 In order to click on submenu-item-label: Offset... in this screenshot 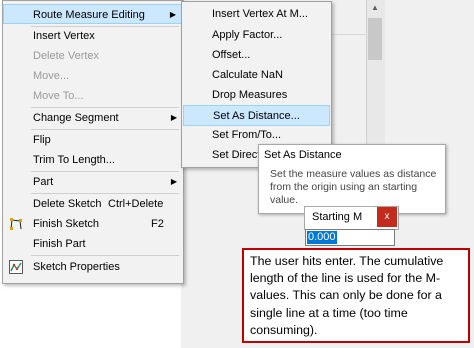, I will do `click(231, 55)`.